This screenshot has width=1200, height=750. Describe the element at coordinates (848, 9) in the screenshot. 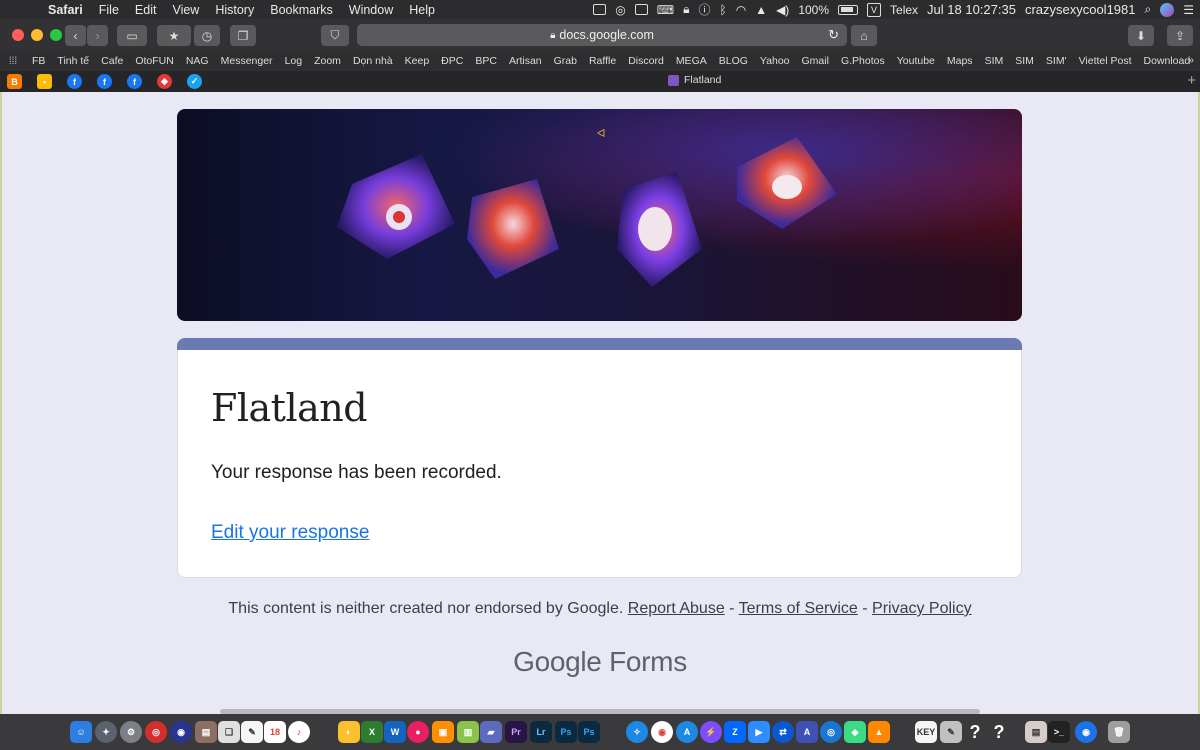

I see `battery-icon` at that location.